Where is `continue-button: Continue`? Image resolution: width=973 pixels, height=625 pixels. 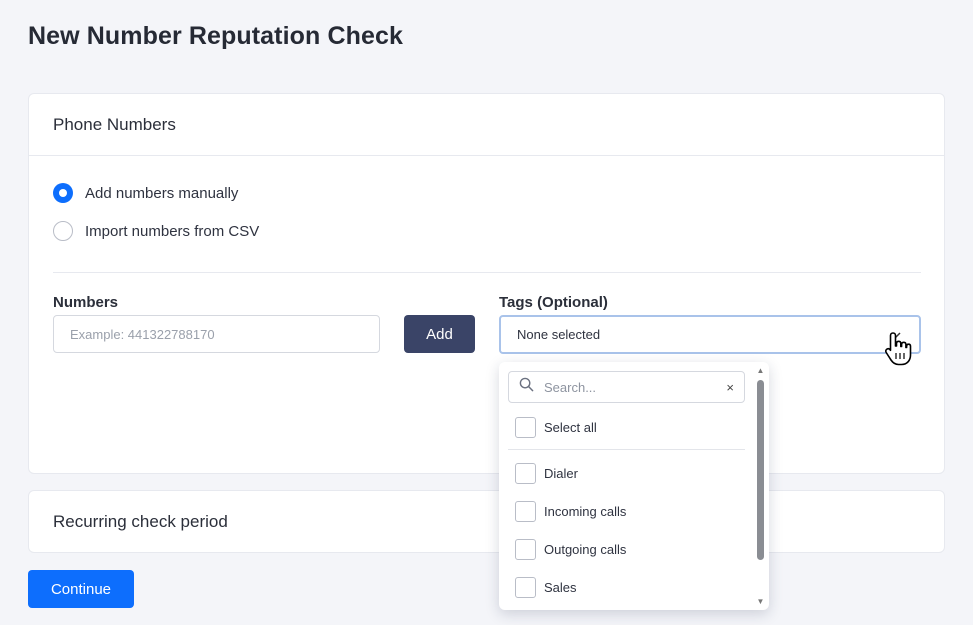 continue-button: Continue is located at coordinates (81, 589).